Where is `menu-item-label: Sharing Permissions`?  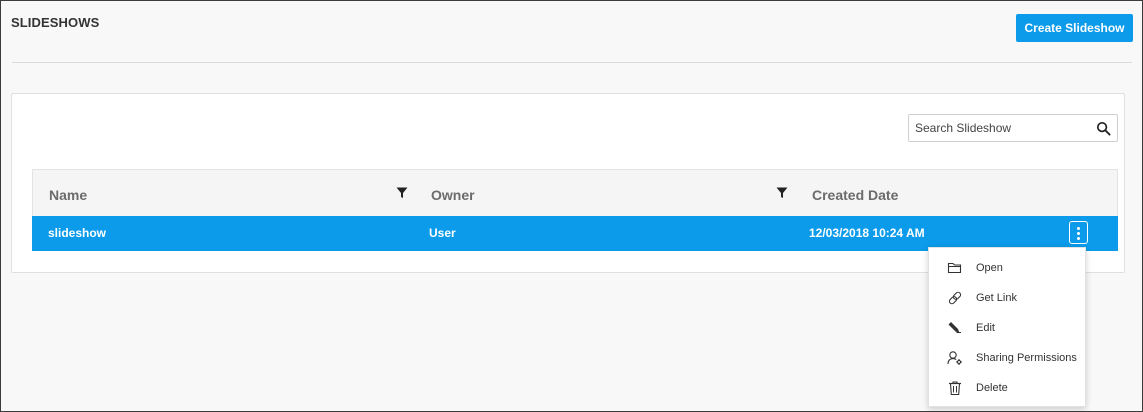 menu-item-label: Sharing Permissions is located at coordinates (1026, 358).